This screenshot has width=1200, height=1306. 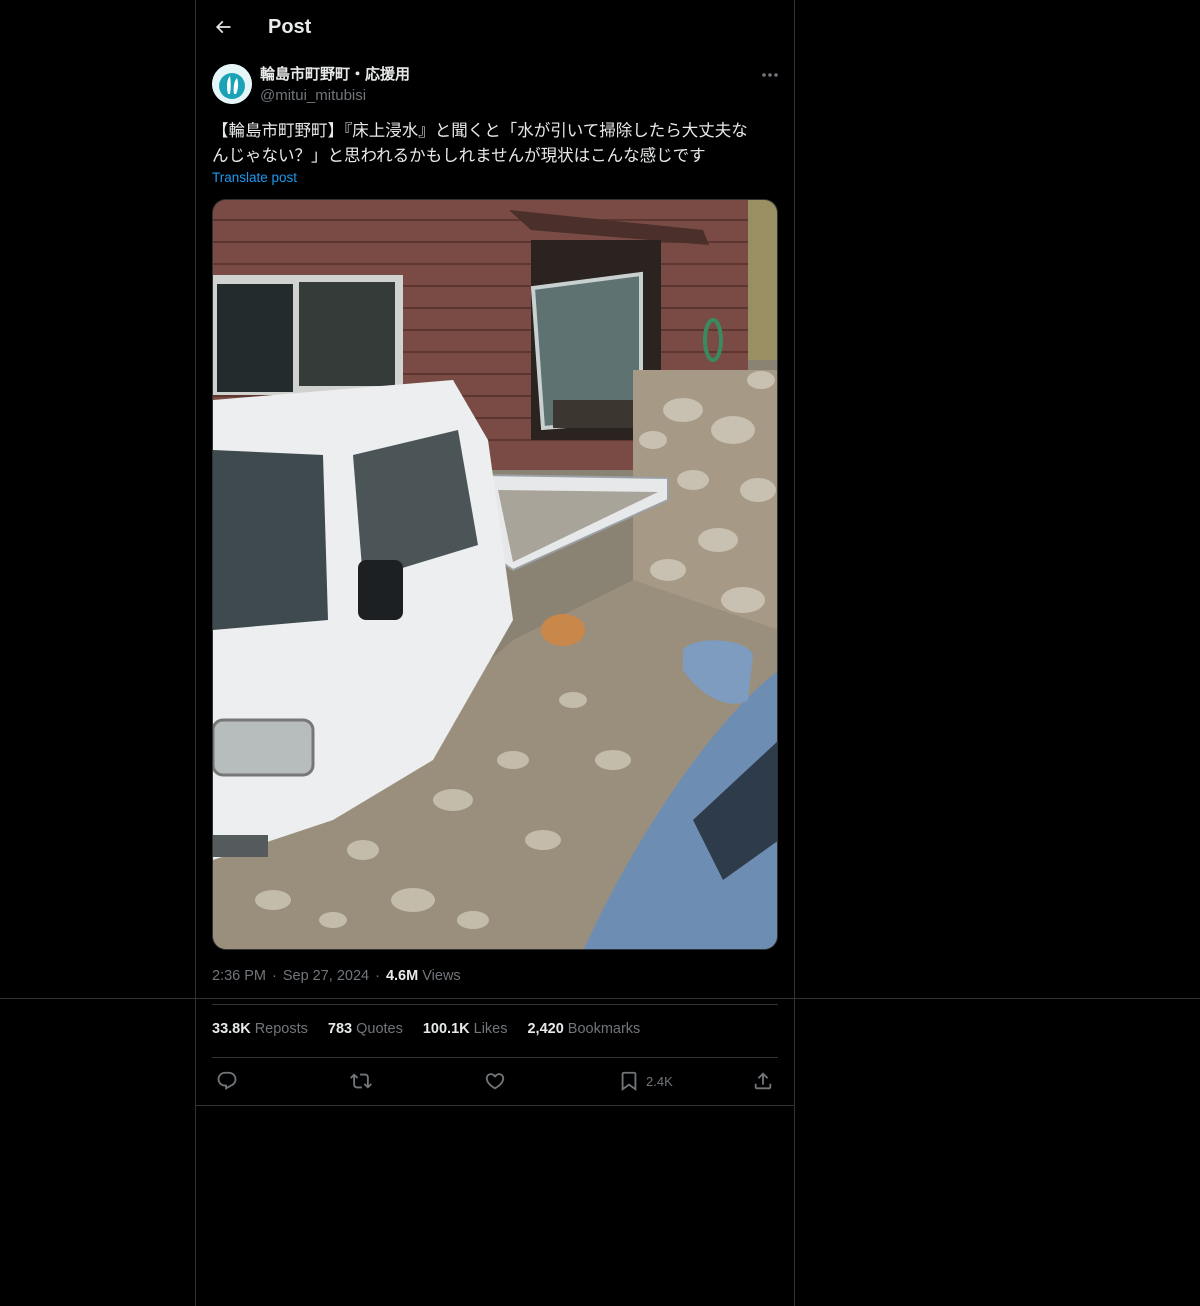 I want to click on avatar, so click(x=232, y=84).